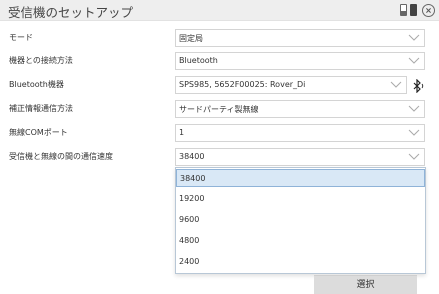  What do you see at coordinates (428, 10) in the screenshot?
I see `close-icon` at bounding box center [428, 10].